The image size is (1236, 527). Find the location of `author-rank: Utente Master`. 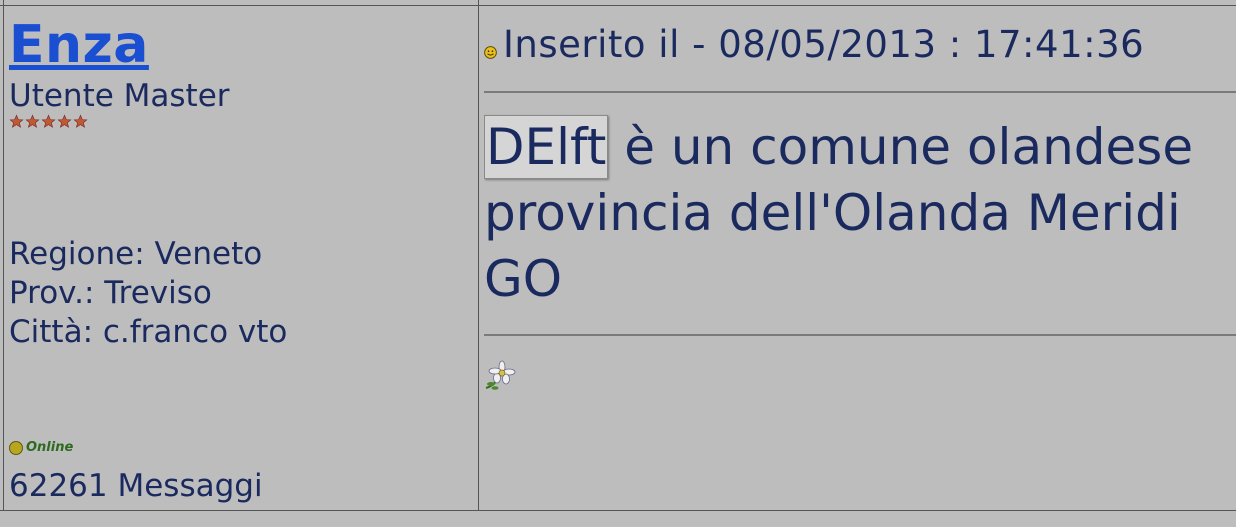

author-rank: Utente Master is located at coordinates (119, 96).